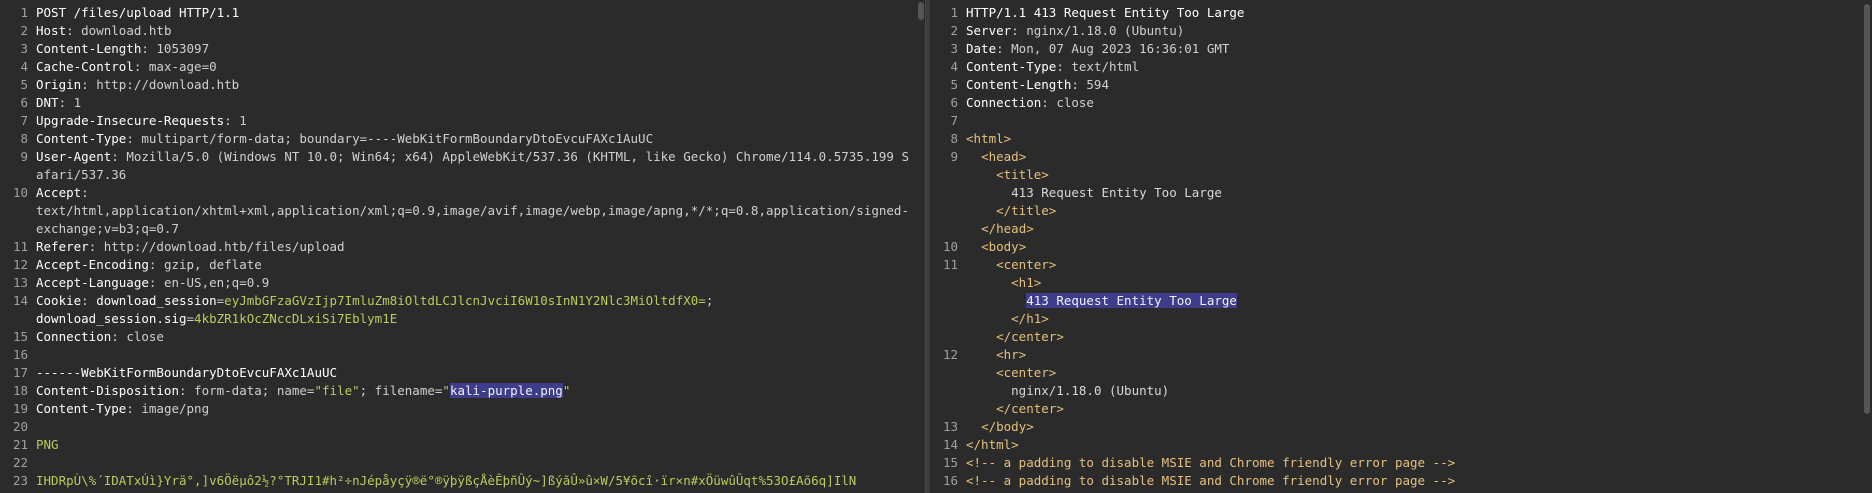  Describe the element at coordinates (480, 445) in the screenshot. I see `line-content: PNG` at that location.